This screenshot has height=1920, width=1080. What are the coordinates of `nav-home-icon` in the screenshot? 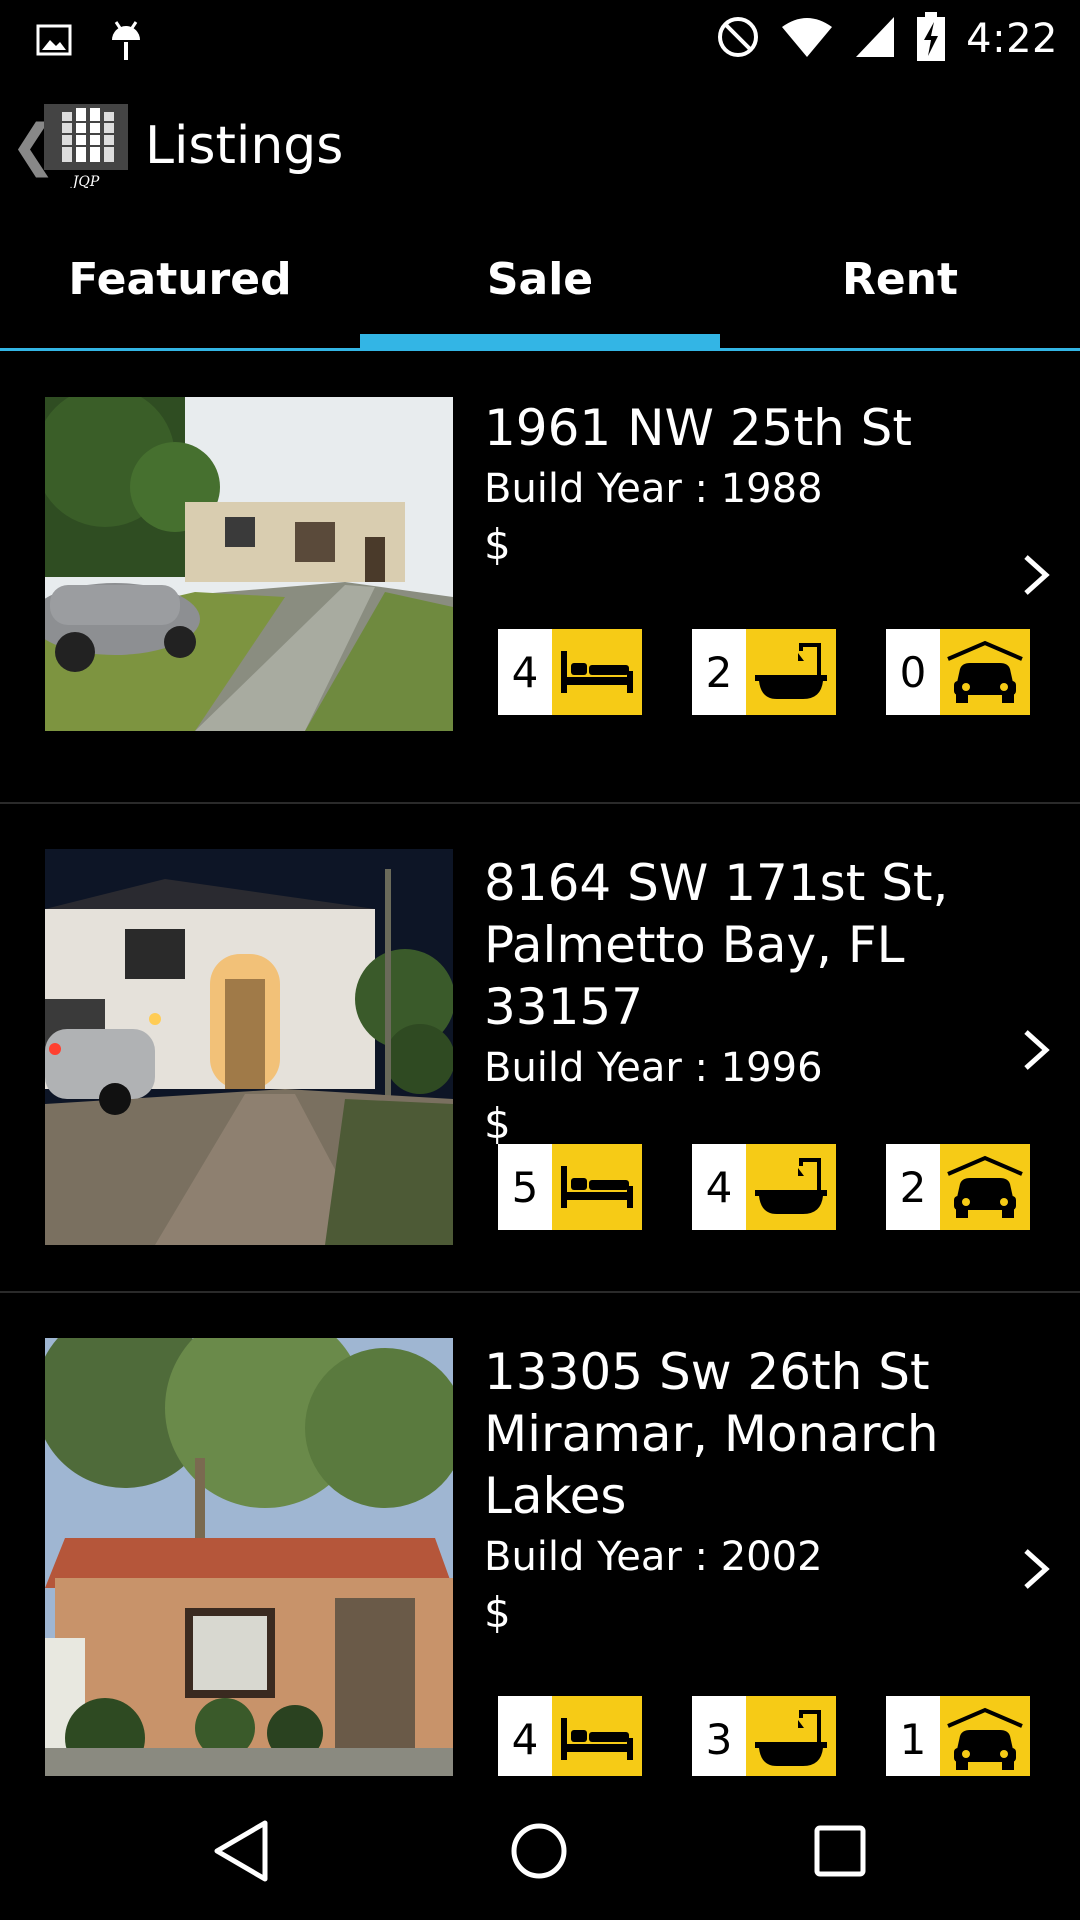 It's located at (539, 1851).